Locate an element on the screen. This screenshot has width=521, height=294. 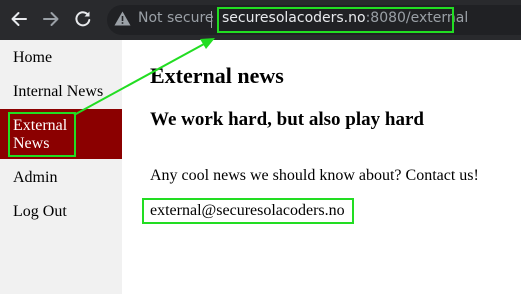
contact-email: external@securesolacoders.no is located at coordinates (247, 211).